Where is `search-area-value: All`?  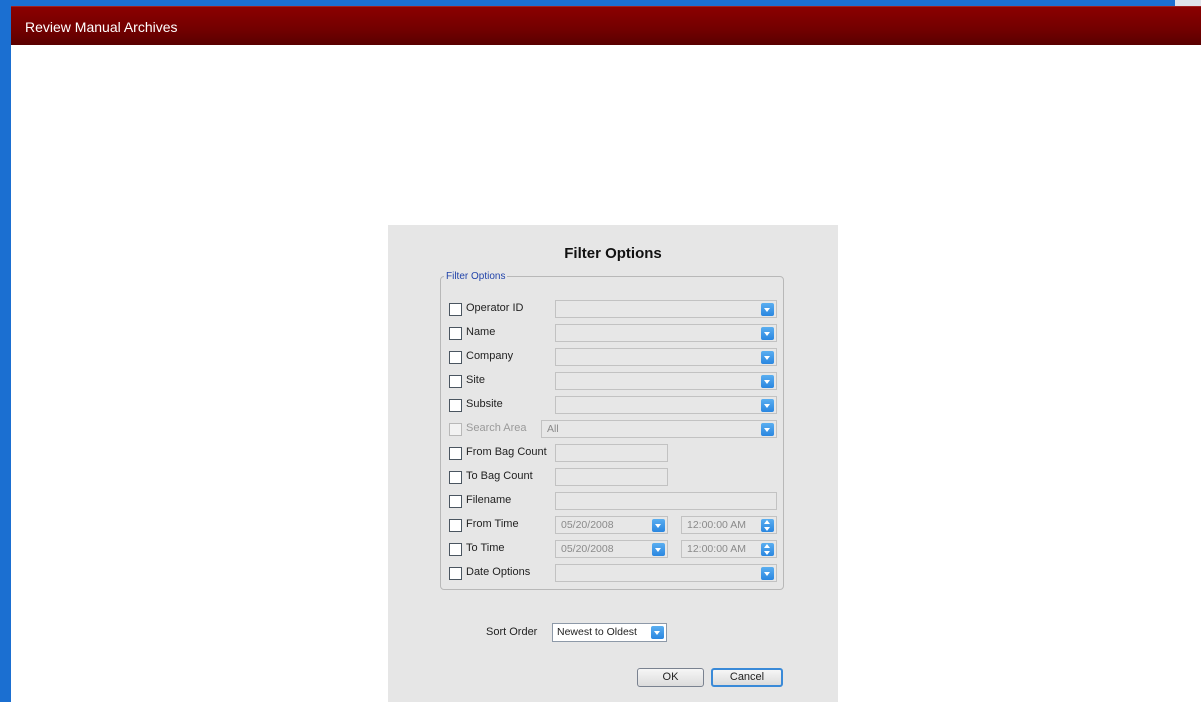
search-area-value: All is located at coordinates (553, 429).